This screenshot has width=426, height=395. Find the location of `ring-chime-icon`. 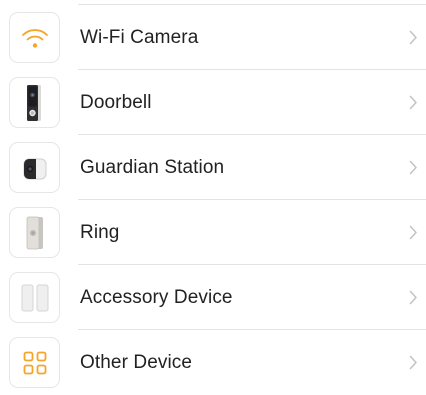

ring-chime-icon is located at coordinates (34, 232).